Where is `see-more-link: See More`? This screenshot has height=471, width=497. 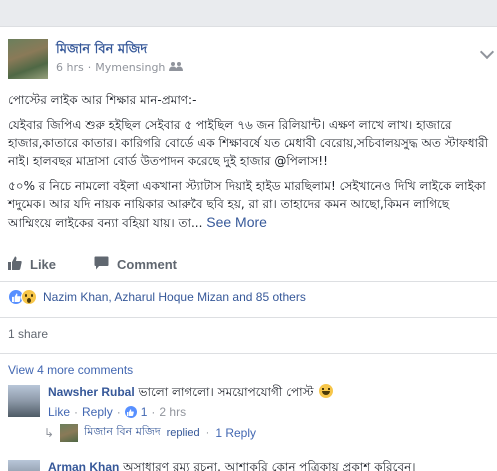 see-more-link: See More is located at coordinates (236, 222).